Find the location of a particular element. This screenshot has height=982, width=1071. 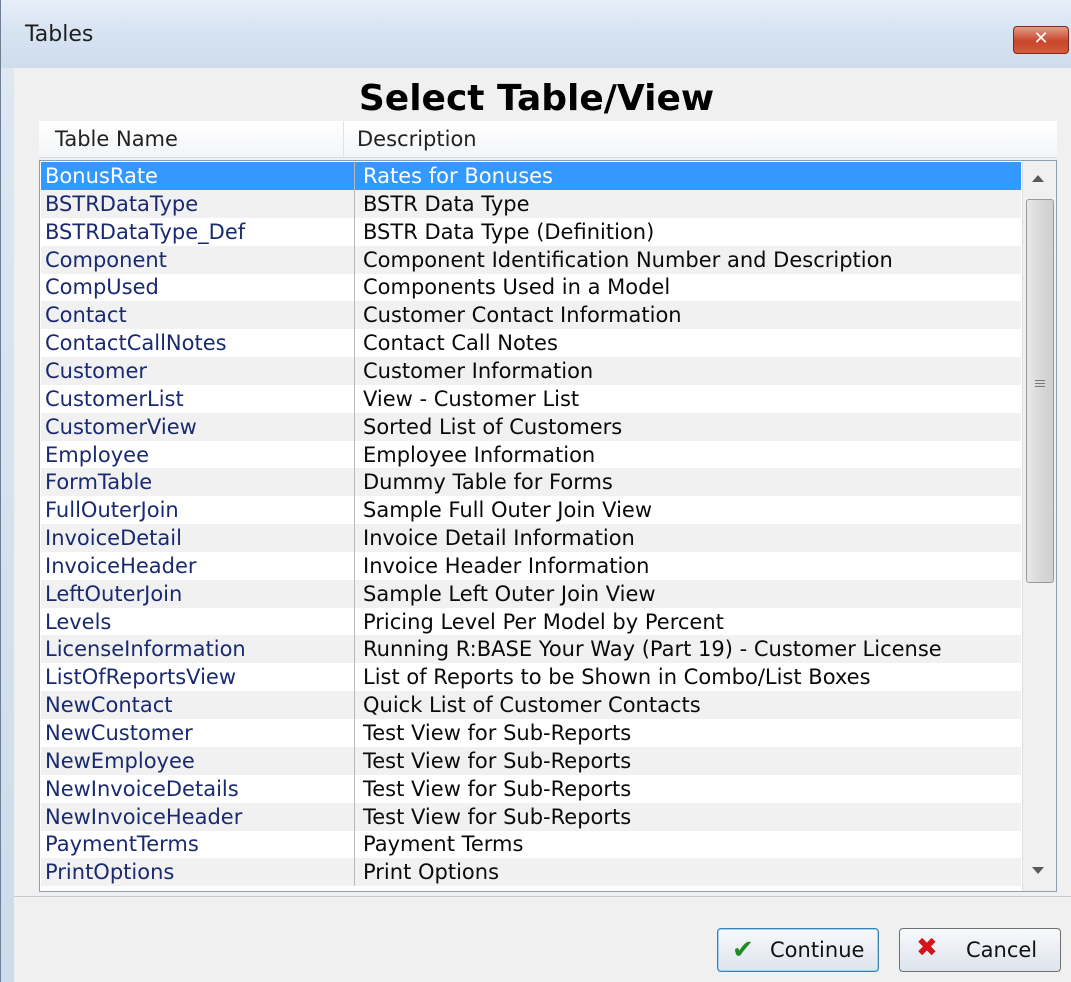

column-header-table-name: Table Name is located at coordinates (116, 139).